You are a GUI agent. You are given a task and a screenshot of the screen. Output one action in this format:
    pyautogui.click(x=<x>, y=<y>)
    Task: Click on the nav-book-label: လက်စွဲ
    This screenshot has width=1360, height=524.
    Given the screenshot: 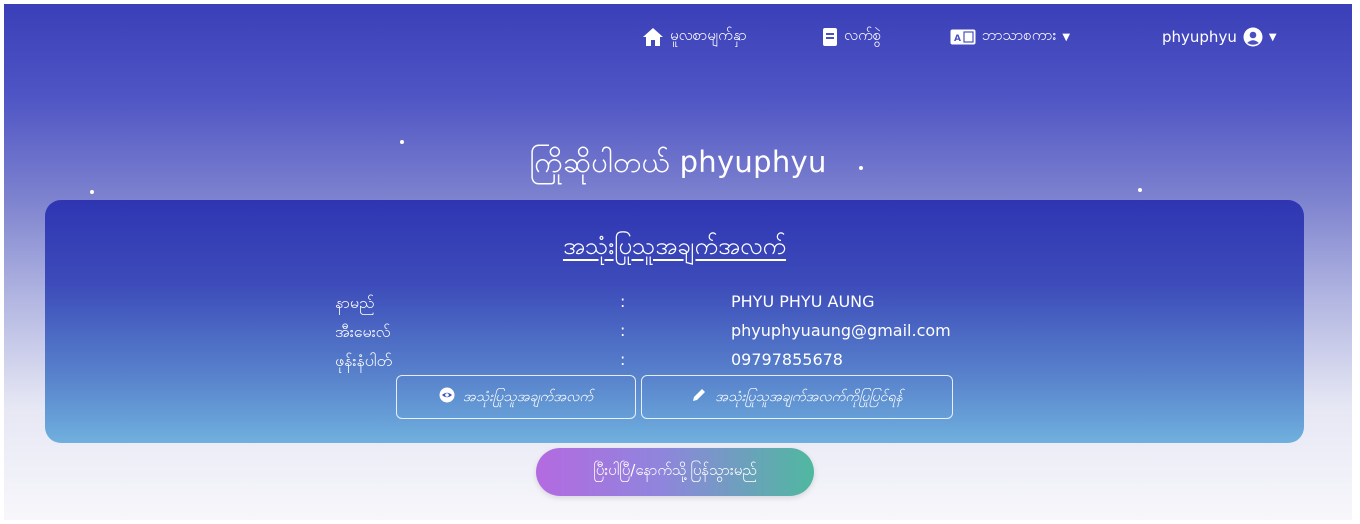 What is the action you would take?
    pyautogui.click(x=863, y=35)
    